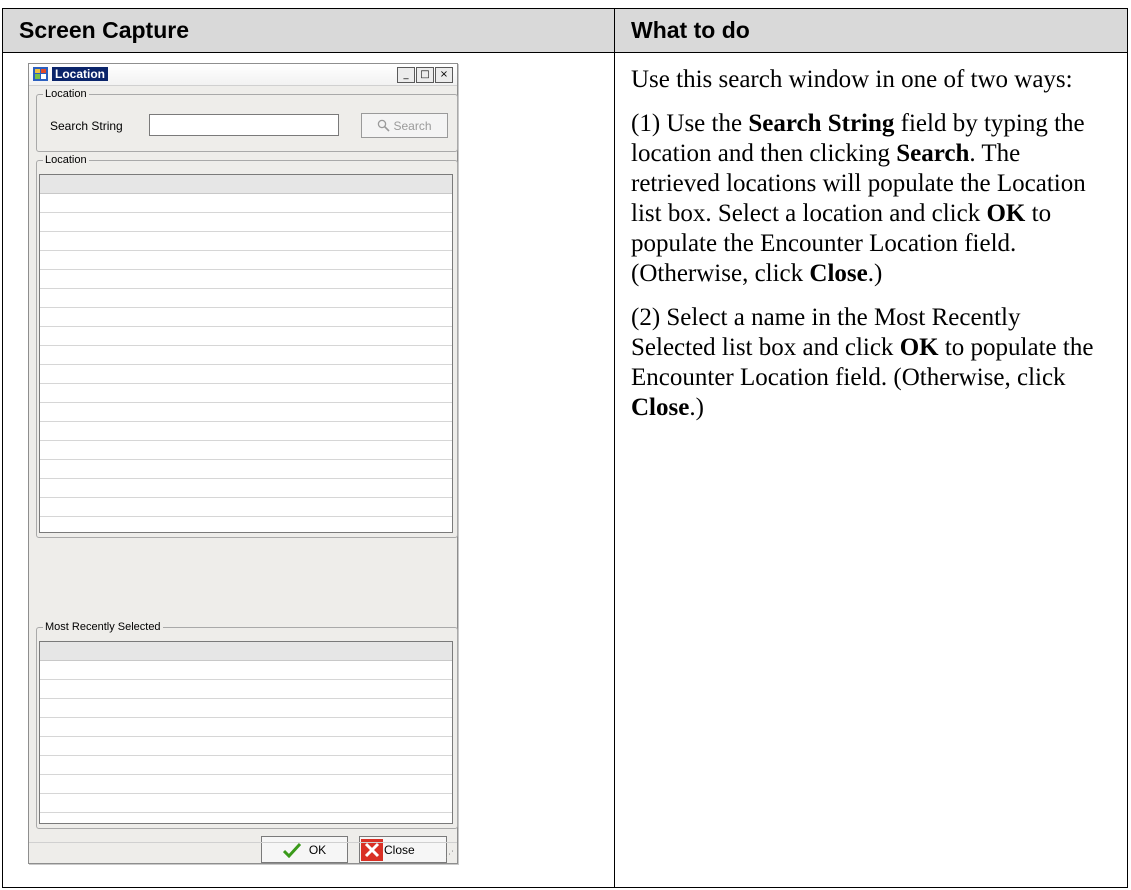  I want to click on minimize-button: _, so click(406, 75).